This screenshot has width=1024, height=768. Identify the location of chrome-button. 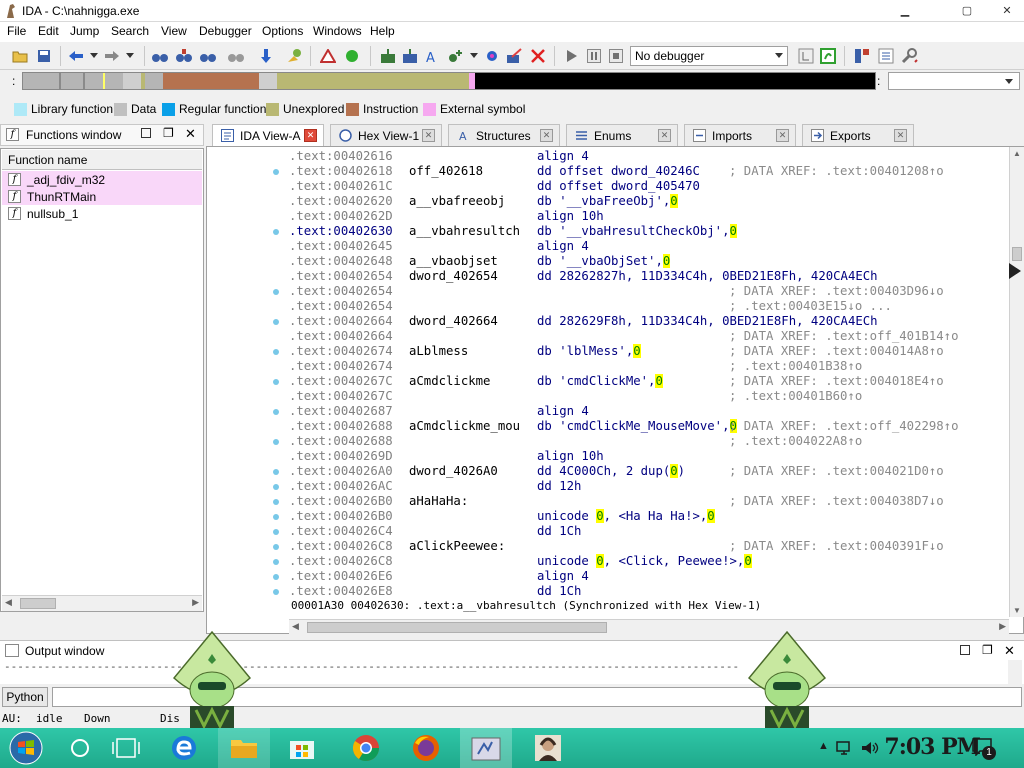
(366, 748).